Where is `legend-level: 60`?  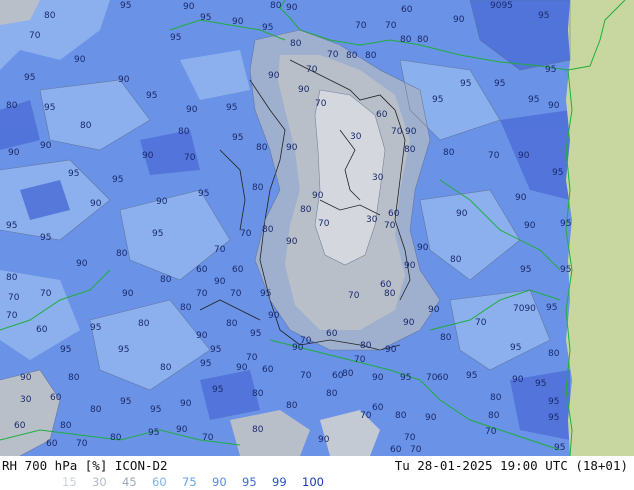
legend-level: 60 is located at coordinates (159, 482).